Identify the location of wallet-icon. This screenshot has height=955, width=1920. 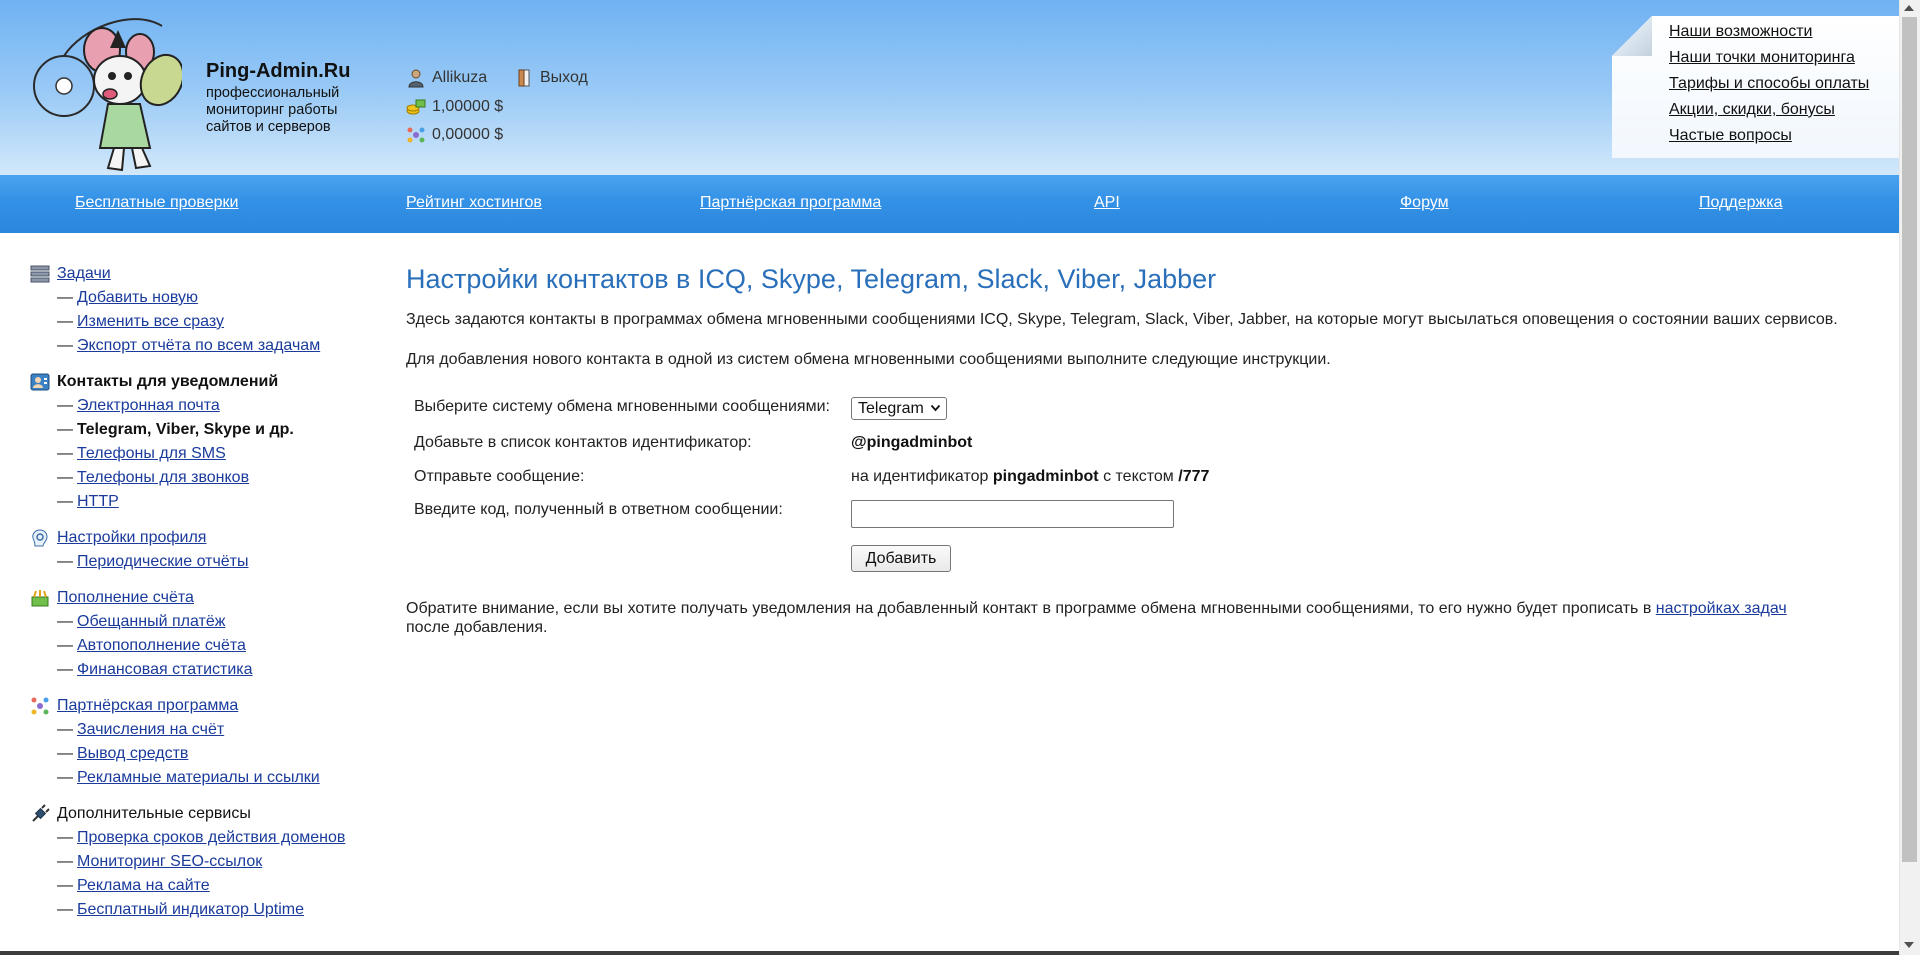
(40, 598).